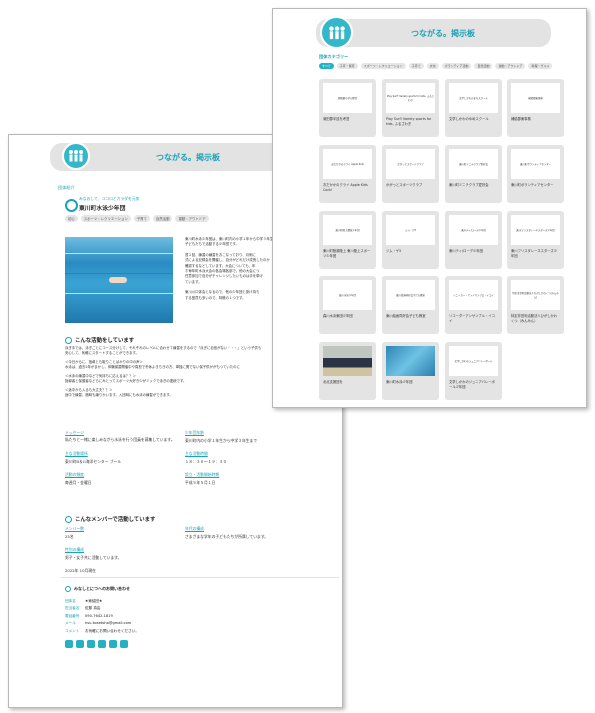 Image resolution: width=595 pixels, height=713 pixels. I want to click on org-card: 東川町水泳少年団, so click(410, 371).